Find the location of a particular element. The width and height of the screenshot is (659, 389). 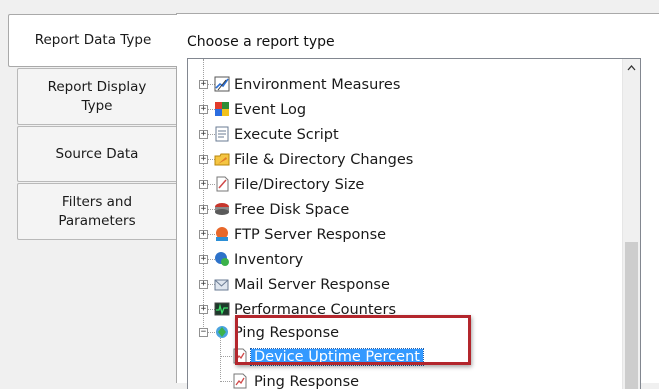

file-size-icon is located at coordinates (222, 184).